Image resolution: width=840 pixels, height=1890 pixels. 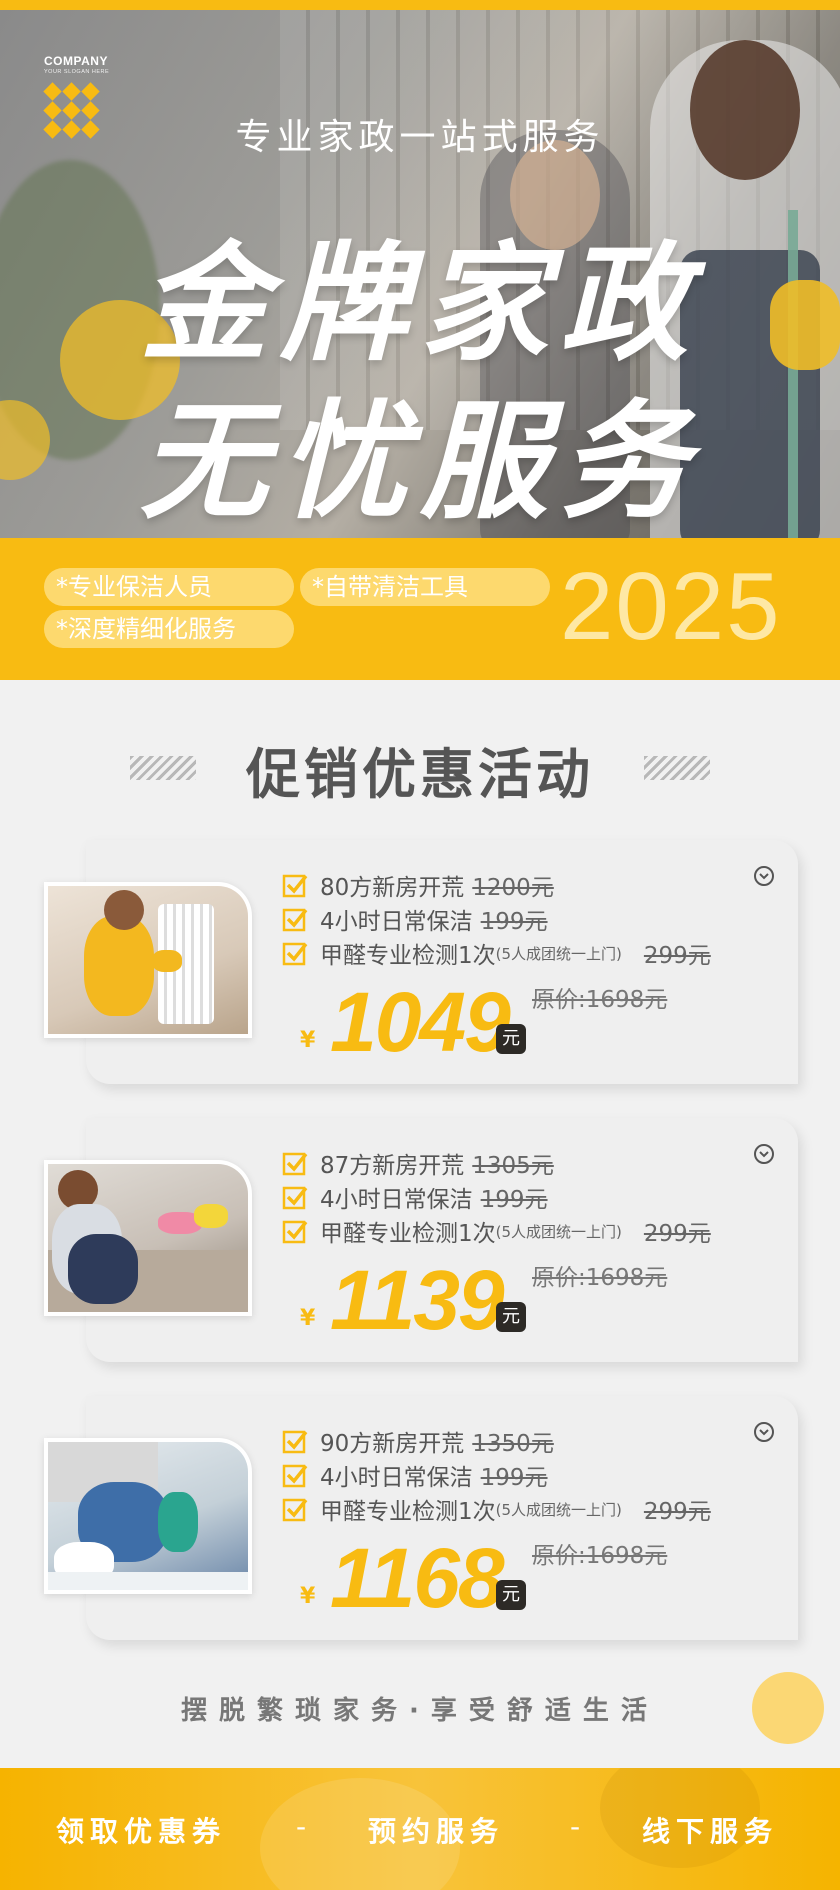 I want to click on feature-pill: *自带清洁工具, so click(x=425, y=587).